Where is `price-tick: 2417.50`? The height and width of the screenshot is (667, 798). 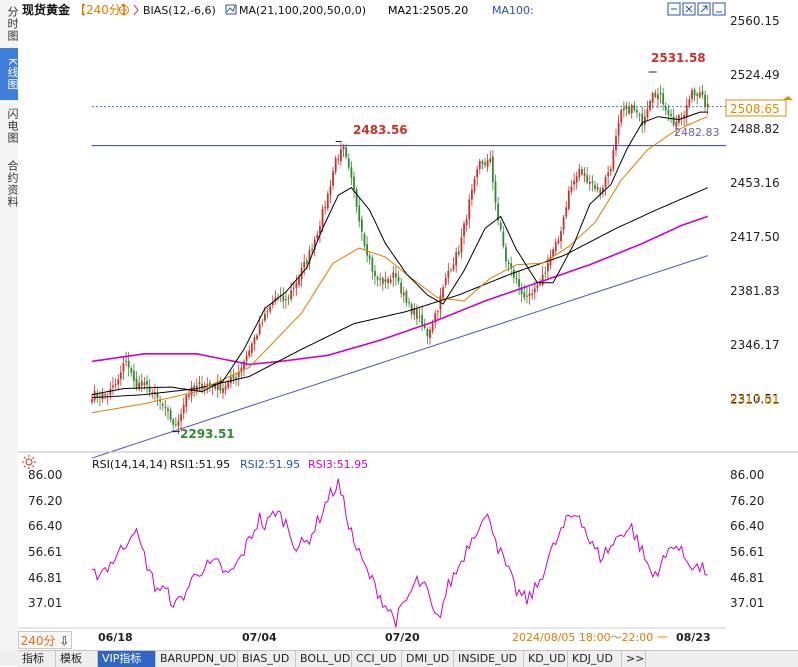
price-tick: 2417.50 is located at coordinates (755, 237).